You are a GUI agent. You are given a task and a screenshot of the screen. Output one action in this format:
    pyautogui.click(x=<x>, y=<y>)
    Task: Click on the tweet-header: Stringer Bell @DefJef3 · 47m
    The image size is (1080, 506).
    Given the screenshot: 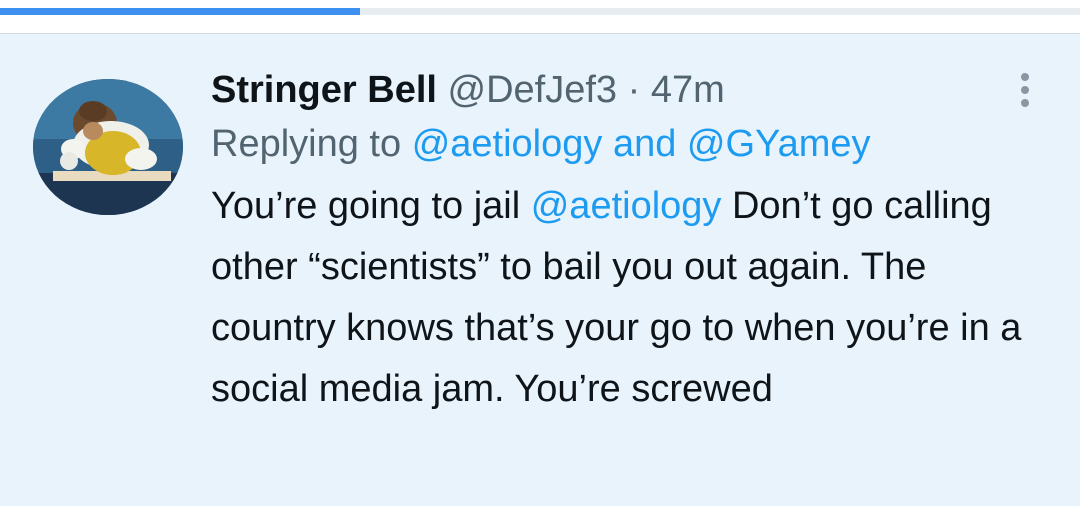 What is the action you would take?
    pyautogui.click(x=631, y=90)
    